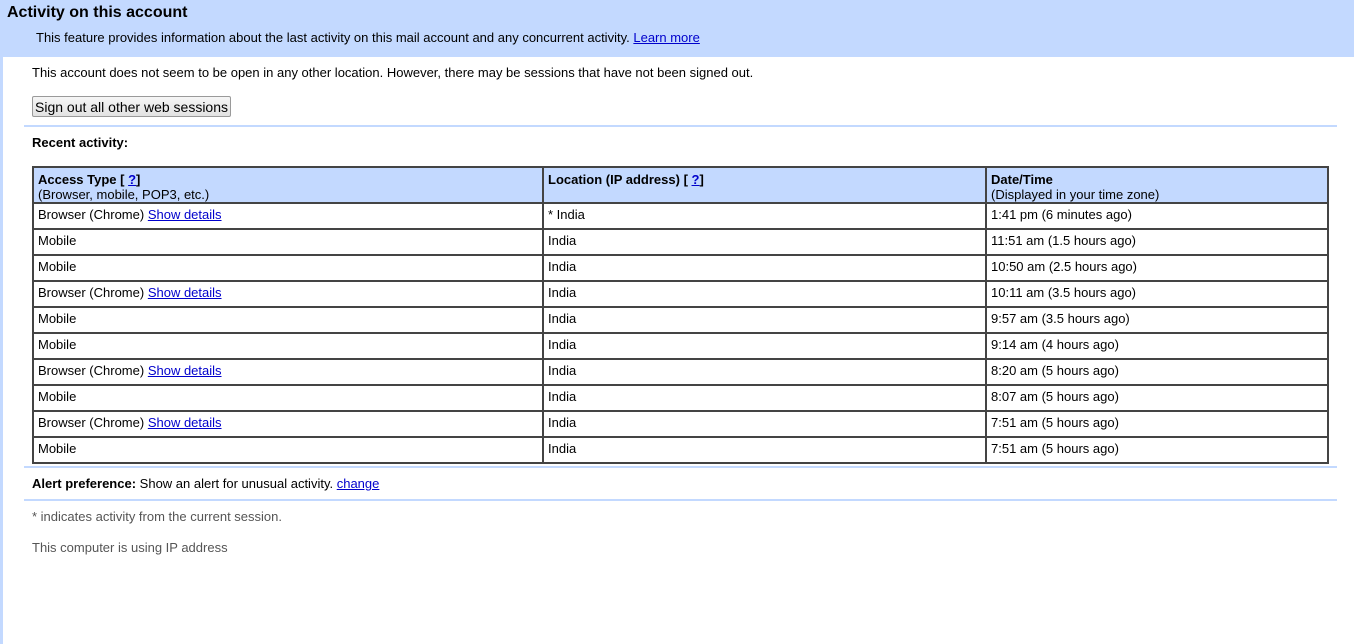 The width and height of the screenshot is (1354, 644). I want to click on table-row: Mobile India 10:50 am (2.5 hours ago), so click(680, 268).